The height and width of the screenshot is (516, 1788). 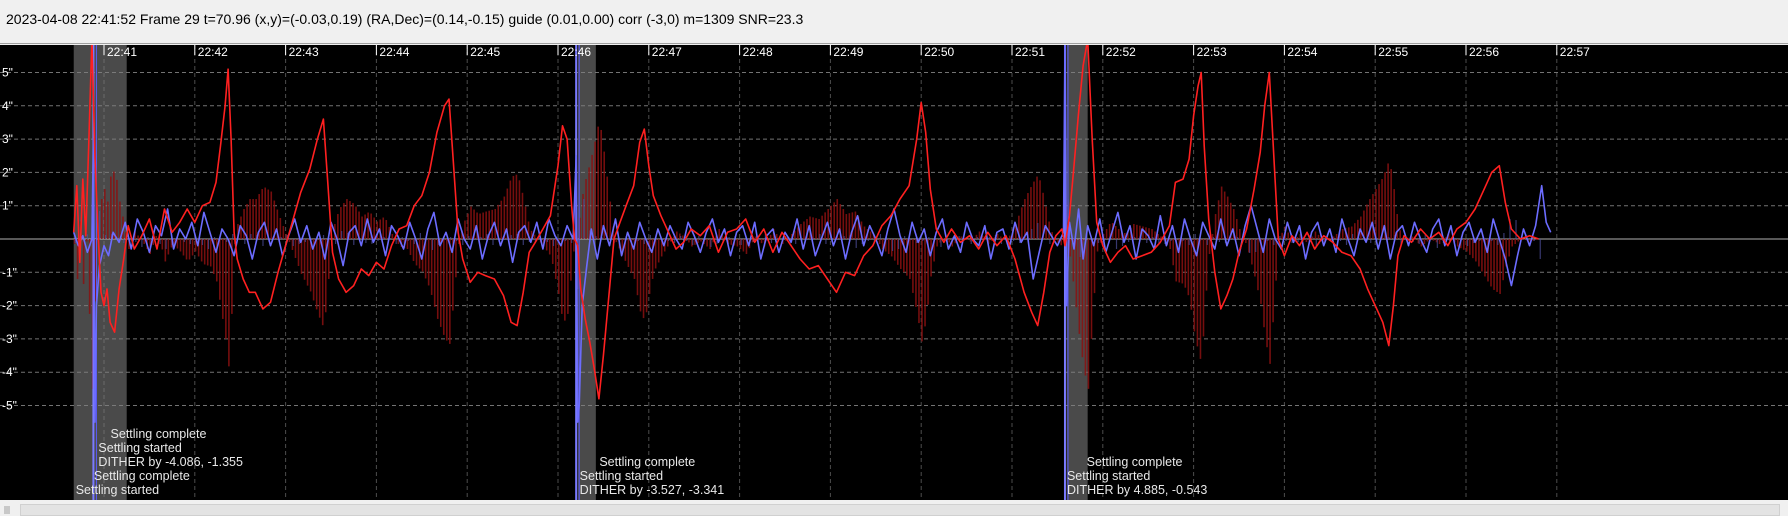 What do you see at coordinates (7, 510) in the screenshot?
I see `scroll-left-marker` at bounding box center [7, 510].